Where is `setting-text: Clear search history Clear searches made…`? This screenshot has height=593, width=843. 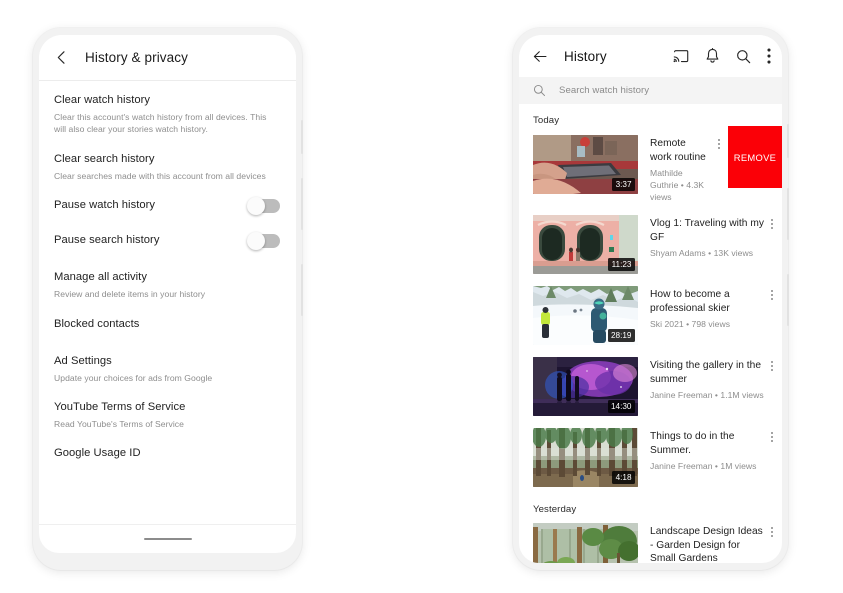
setting-text: Clear search history Clear searches made… is located at coordinates (167, 167).